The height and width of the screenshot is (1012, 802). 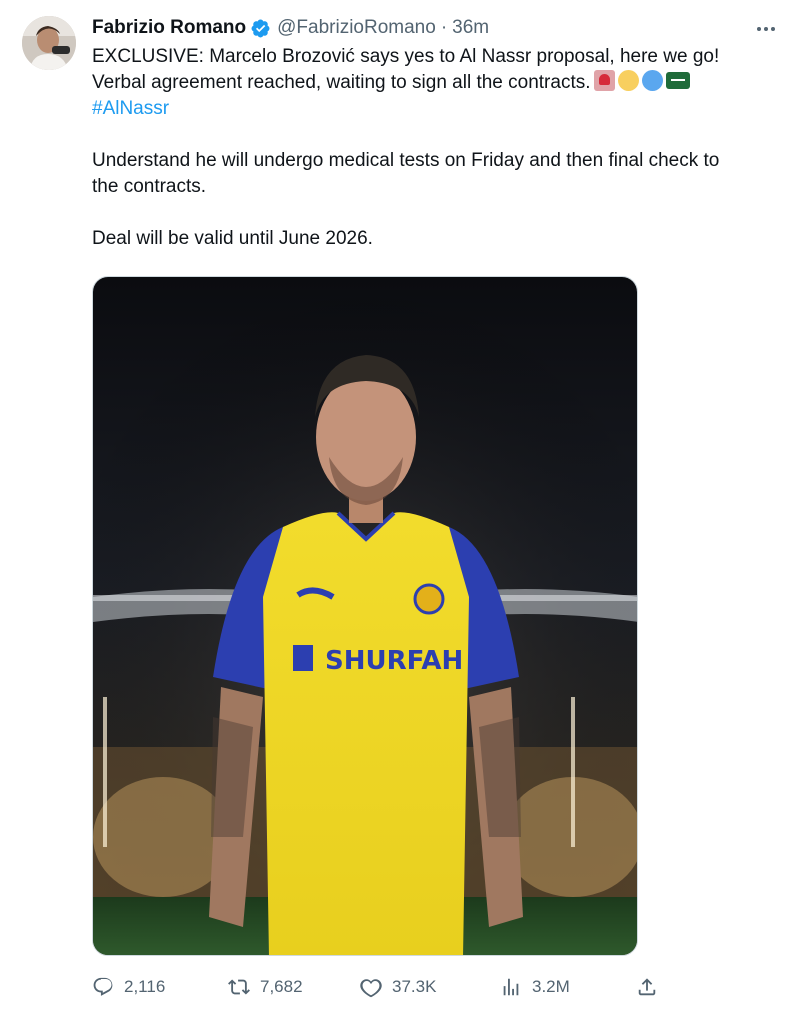 What do you see at coordinates (232, 238) in the screenshot?
I see `tweet-text-line: Deal will be valid until June 2026.` at bounding box center [232, 238].